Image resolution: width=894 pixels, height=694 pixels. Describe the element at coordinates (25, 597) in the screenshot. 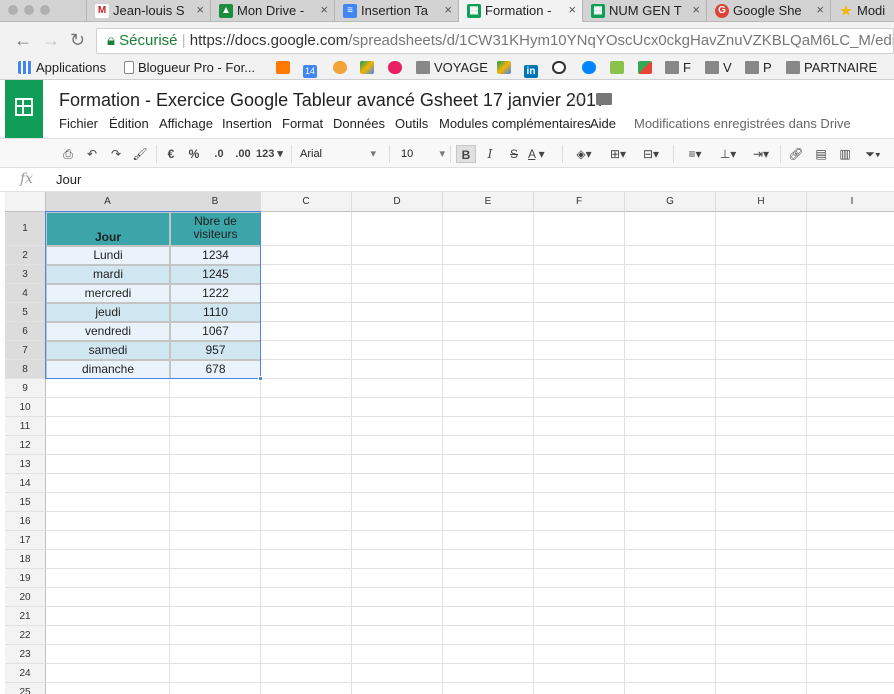

I see `row-header-20: 20` at that location.